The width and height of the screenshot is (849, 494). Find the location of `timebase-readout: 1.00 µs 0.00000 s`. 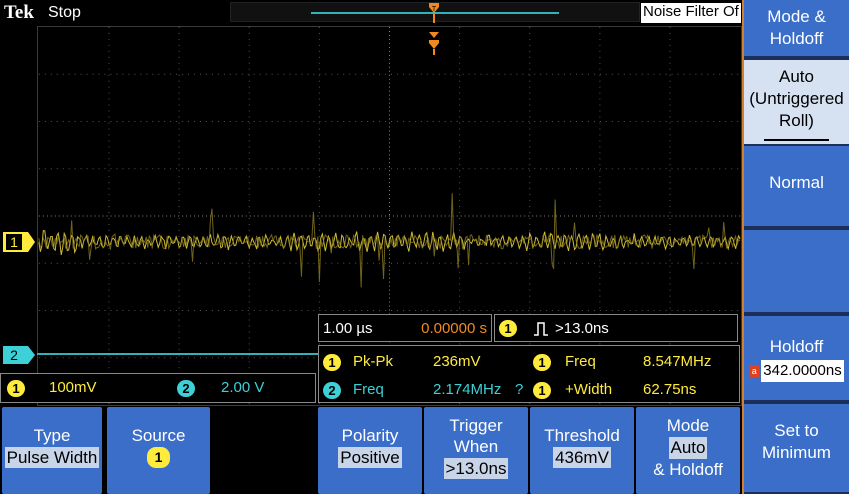

timebase-readout: 1.00 µs 0.00000 s is located at coordinates (405, 328).